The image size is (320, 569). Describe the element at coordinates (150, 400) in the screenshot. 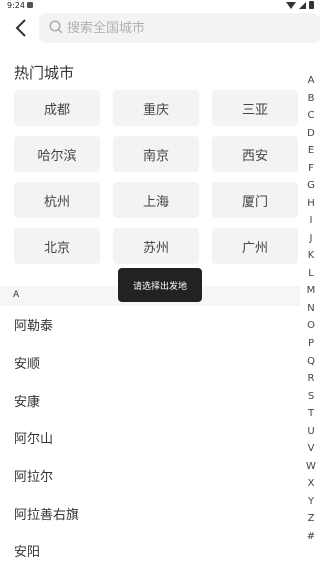

I see `list-item: 安康` at that location.